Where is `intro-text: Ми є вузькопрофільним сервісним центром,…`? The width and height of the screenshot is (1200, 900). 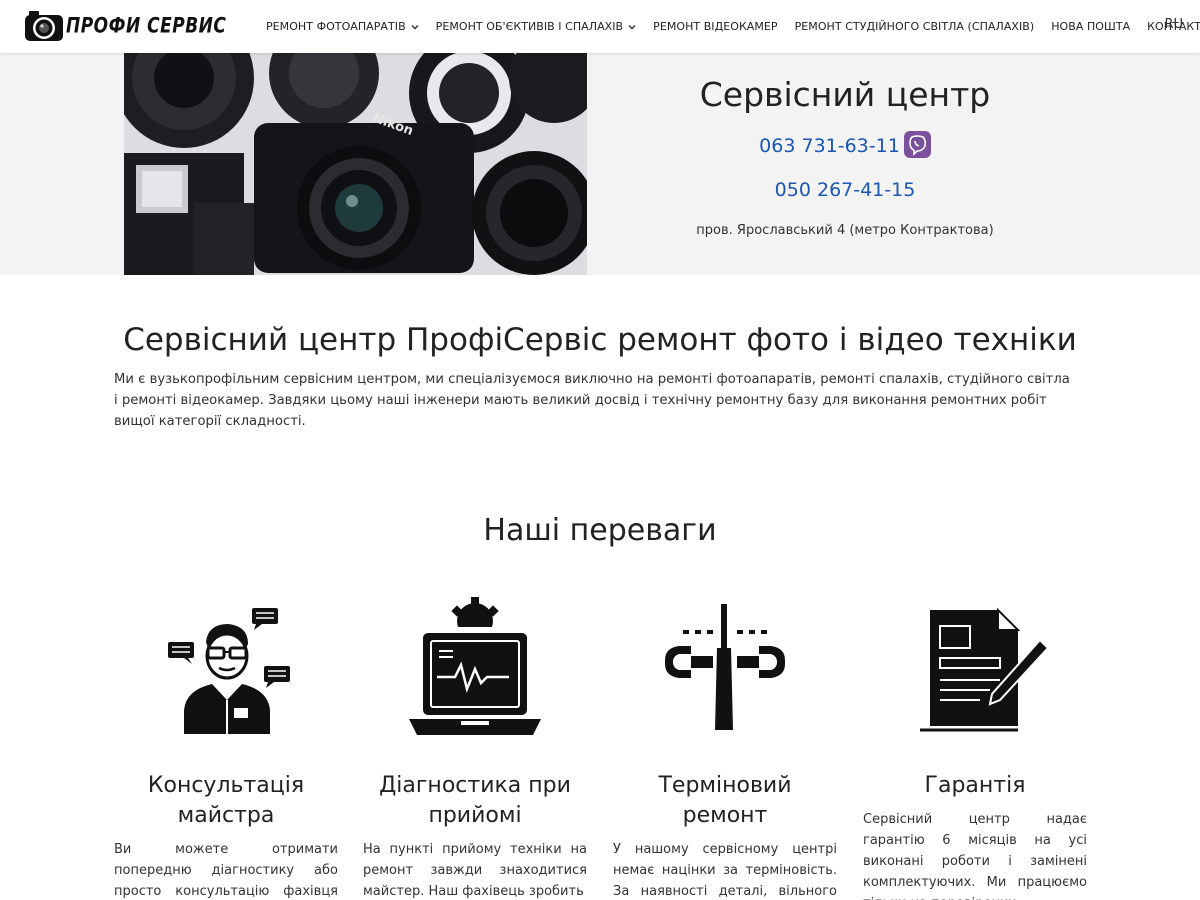 intro-text: Ми є вузькопрофільним сервісним центром,… is located at coordinates (592, 400).